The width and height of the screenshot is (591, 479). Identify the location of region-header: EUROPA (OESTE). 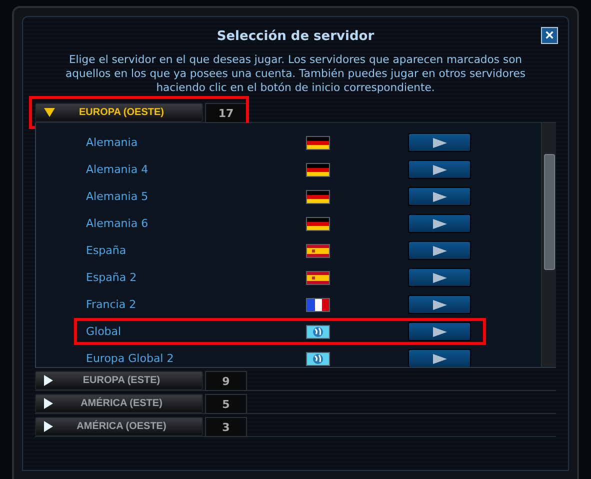
(119, 112).